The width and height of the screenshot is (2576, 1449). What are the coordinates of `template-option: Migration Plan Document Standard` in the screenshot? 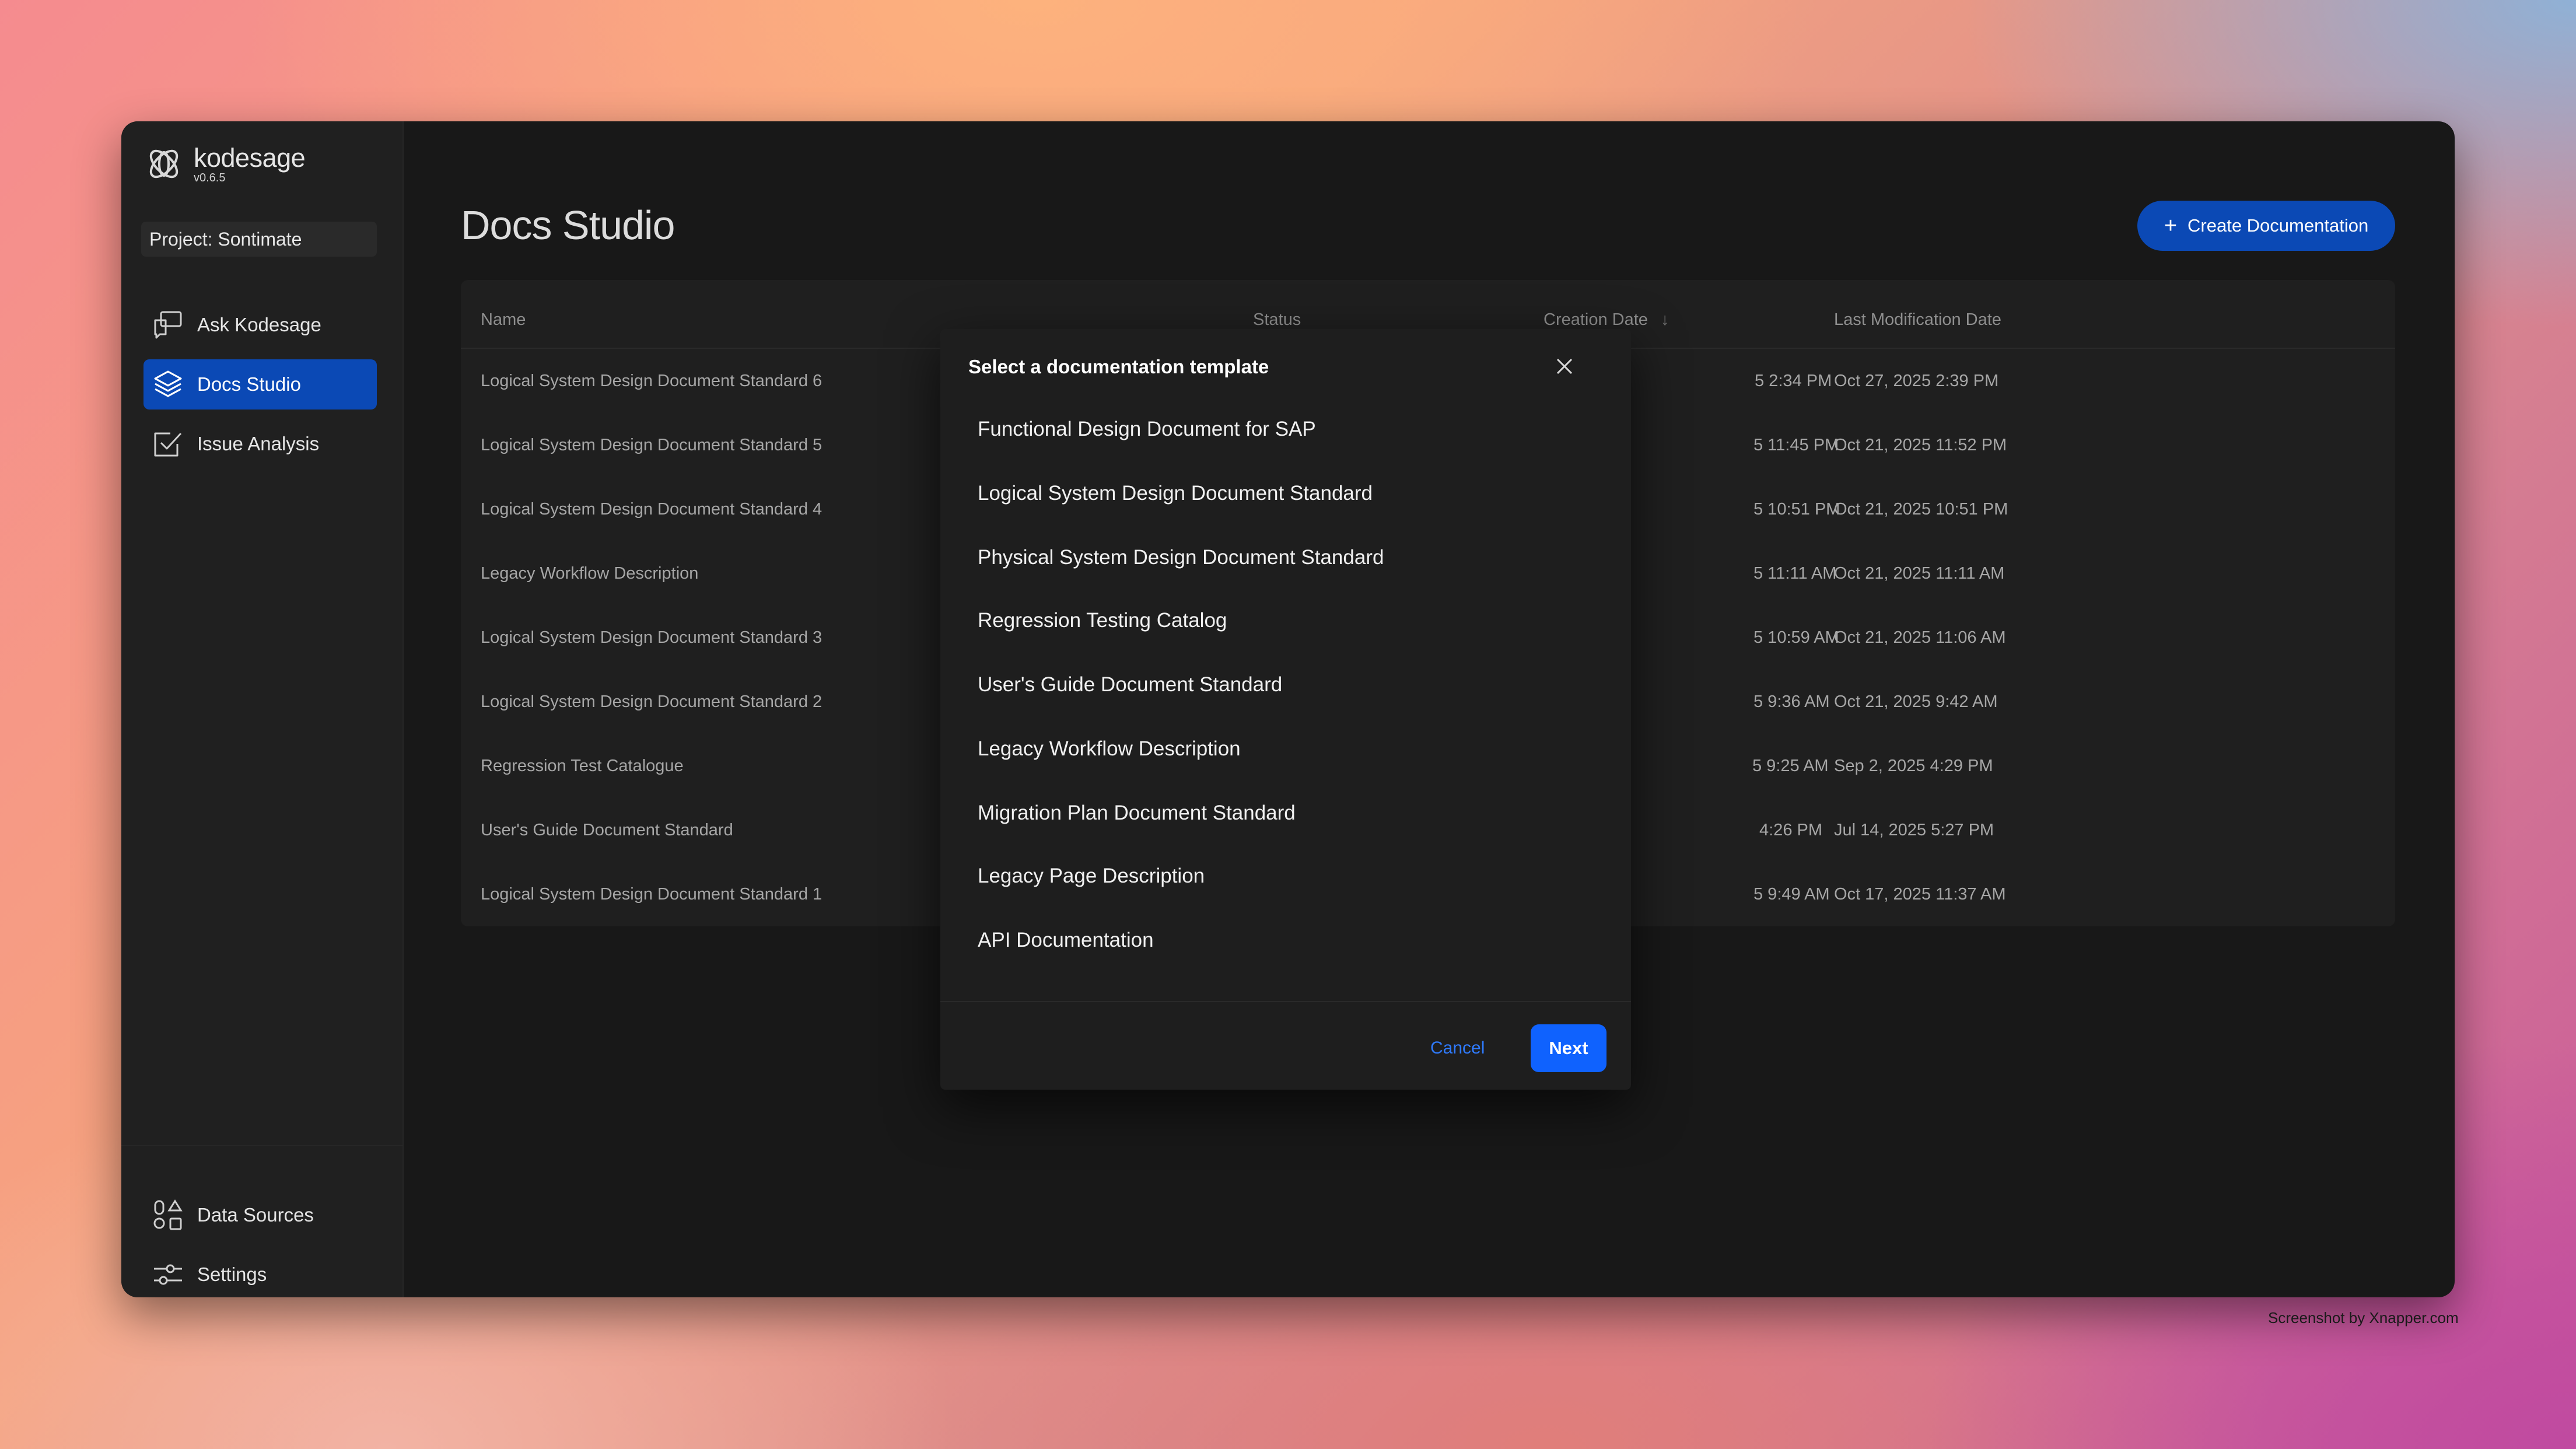 It's located at (1286, 813).